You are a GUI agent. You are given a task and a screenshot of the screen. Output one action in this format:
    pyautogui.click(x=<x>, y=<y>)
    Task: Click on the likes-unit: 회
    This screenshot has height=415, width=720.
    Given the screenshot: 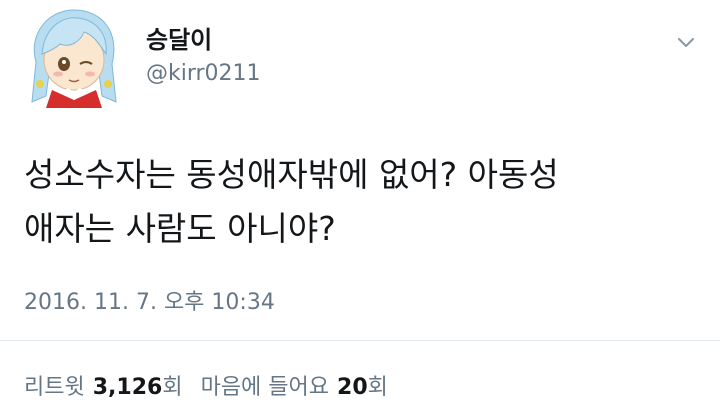 What is the action you would take?
    pyautogui.click(x=377, y=387)
    